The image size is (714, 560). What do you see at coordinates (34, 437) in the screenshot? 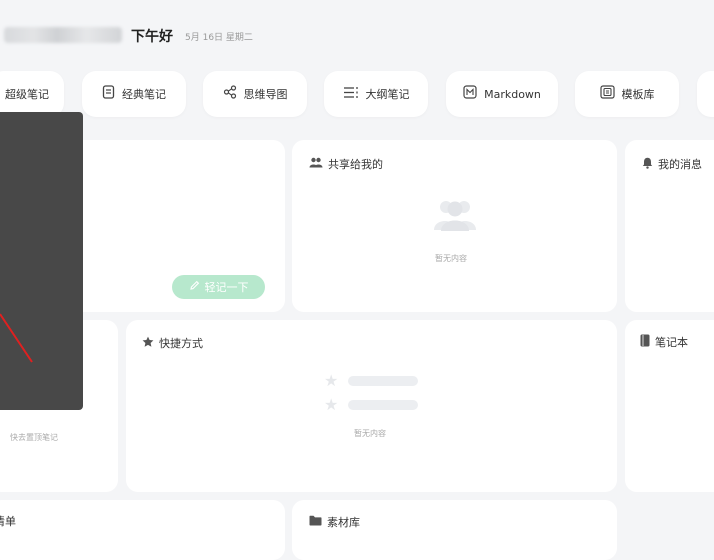
I see `pinned-empty-text: 快去置顶笔记` at bounding box center [34, 437].